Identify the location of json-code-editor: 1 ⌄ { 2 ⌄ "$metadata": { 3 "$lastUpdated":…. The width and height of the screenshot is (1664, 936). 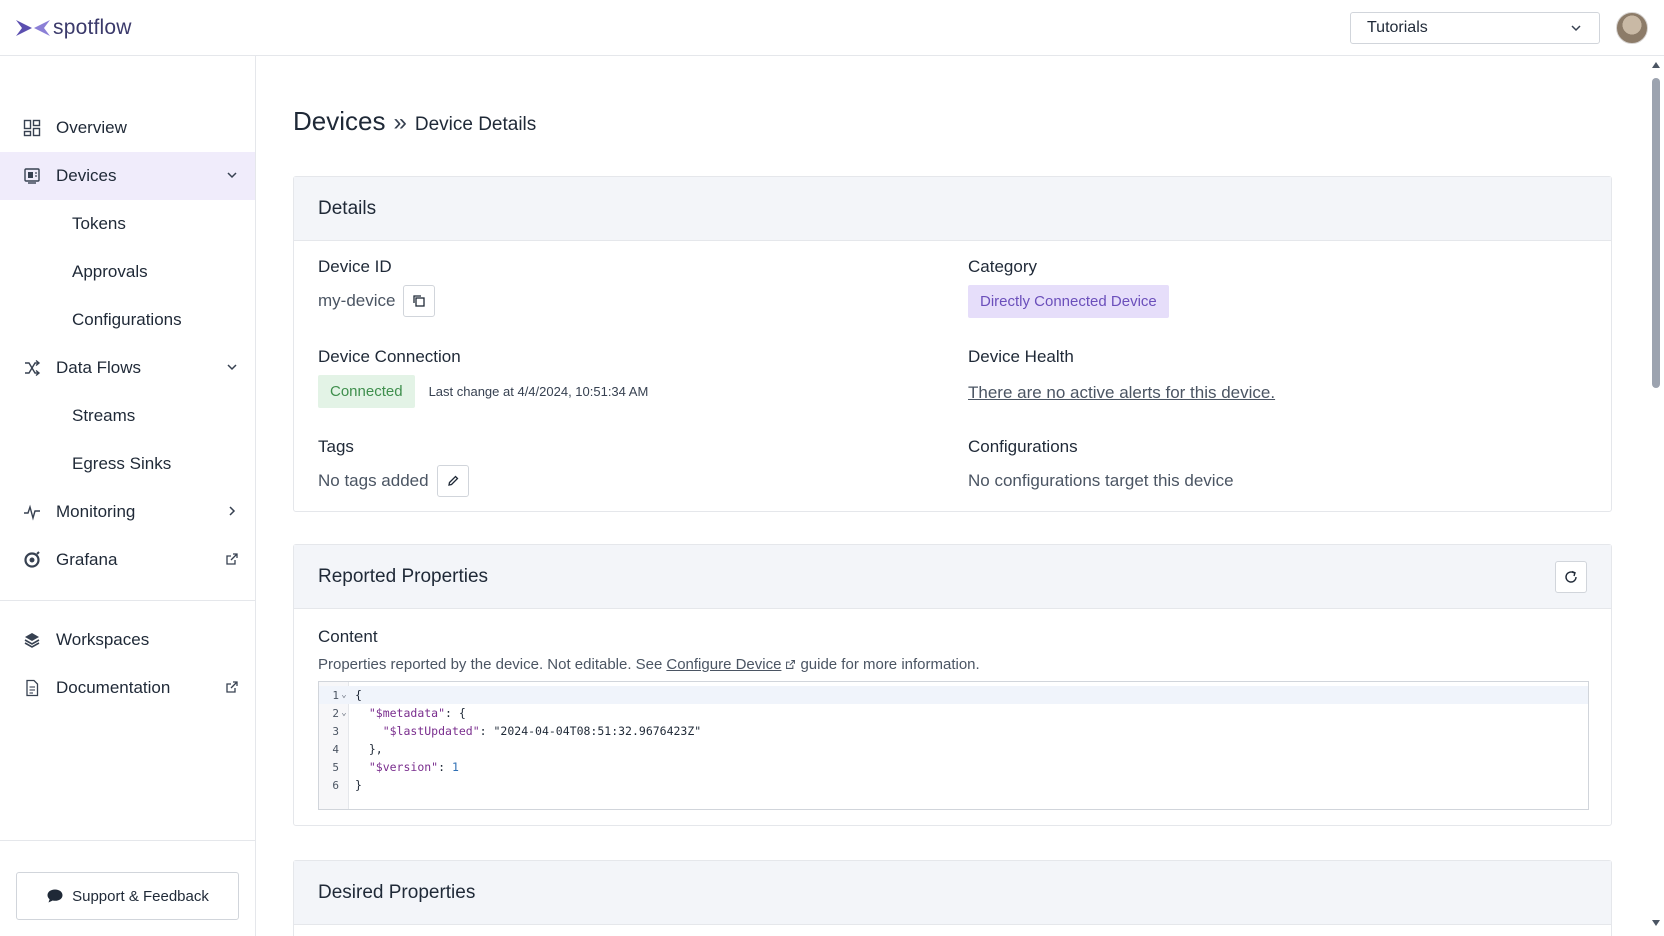
(953, 745).